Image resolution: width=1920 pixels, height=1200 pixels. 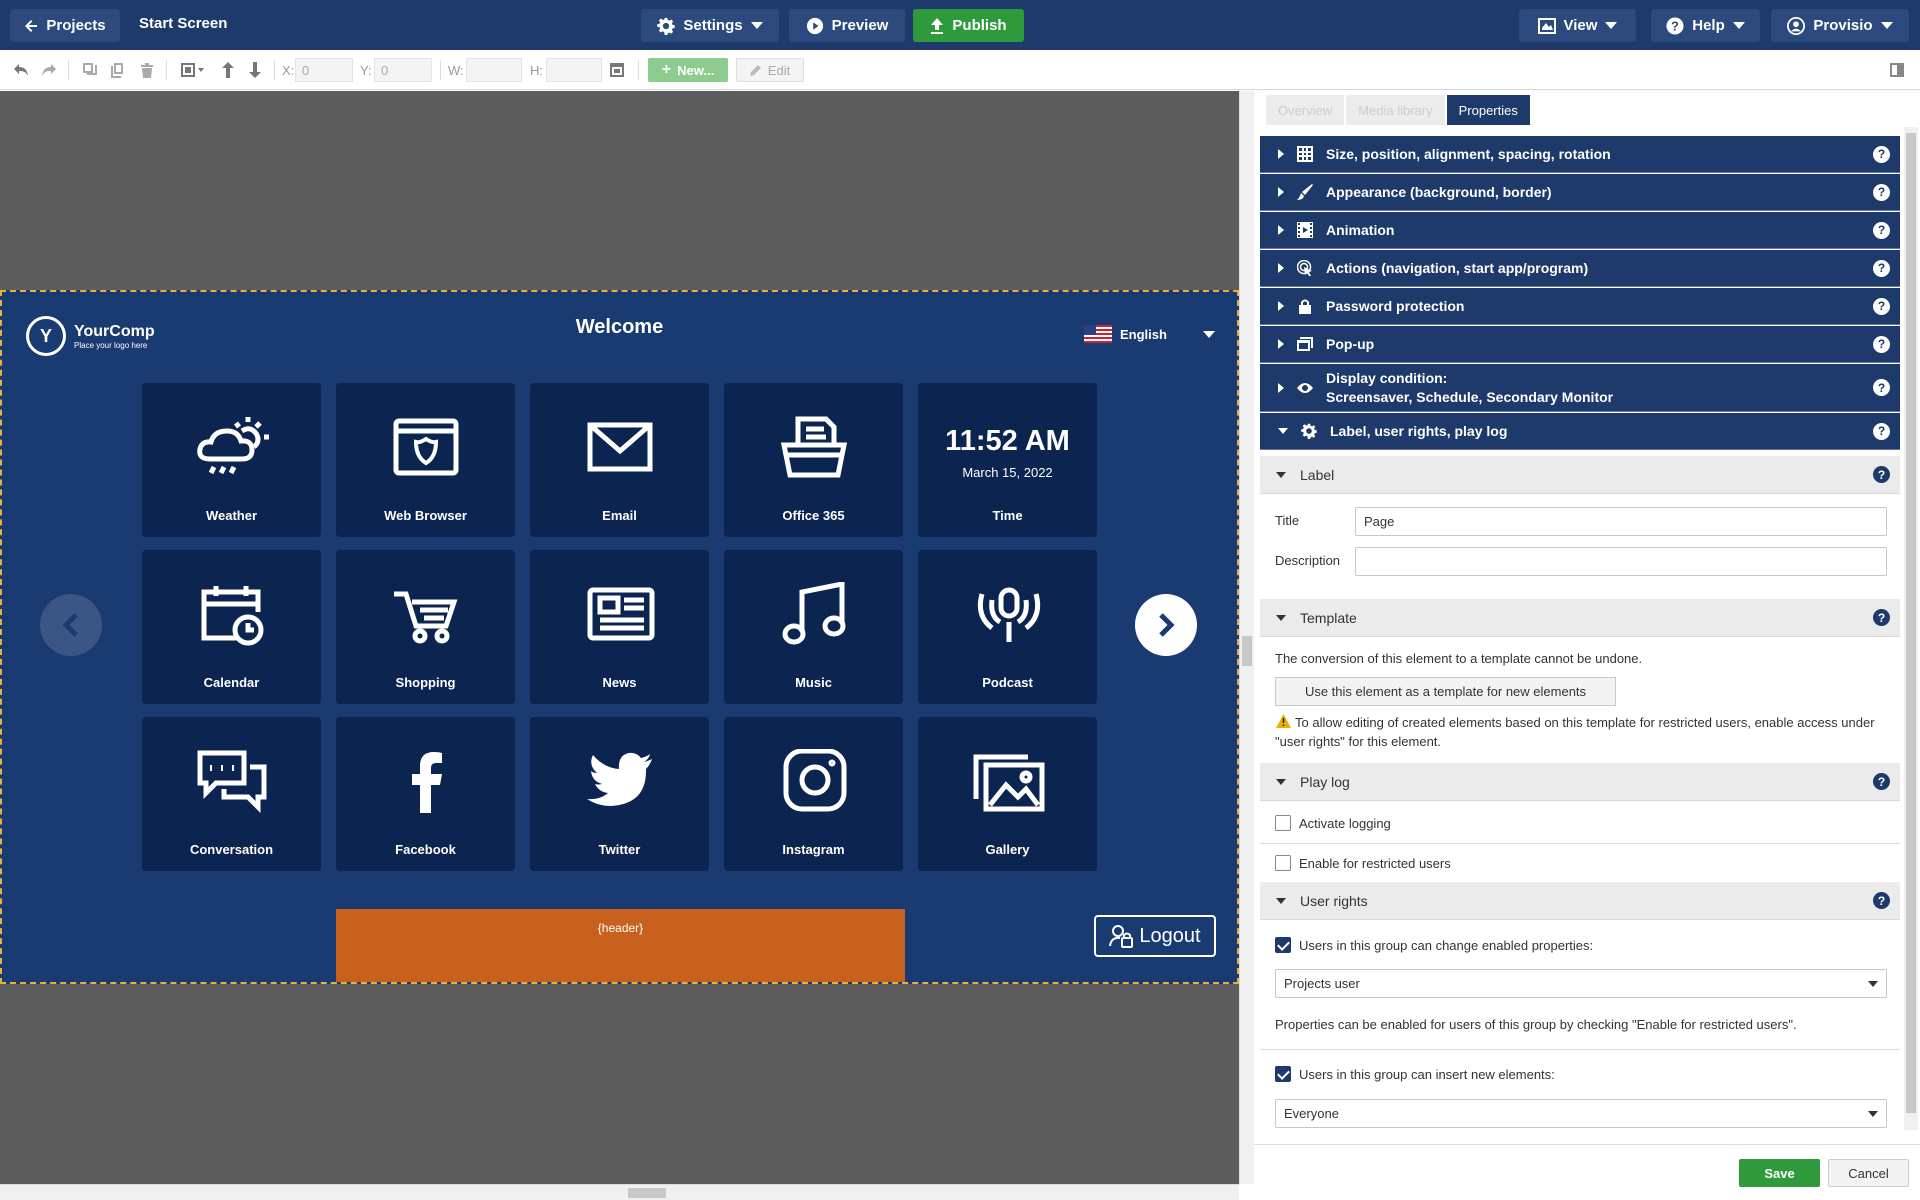 What do you see at coordinates (147, 70) in the screenshot?
I see `delete-icon` at bounding box center [147, 70].